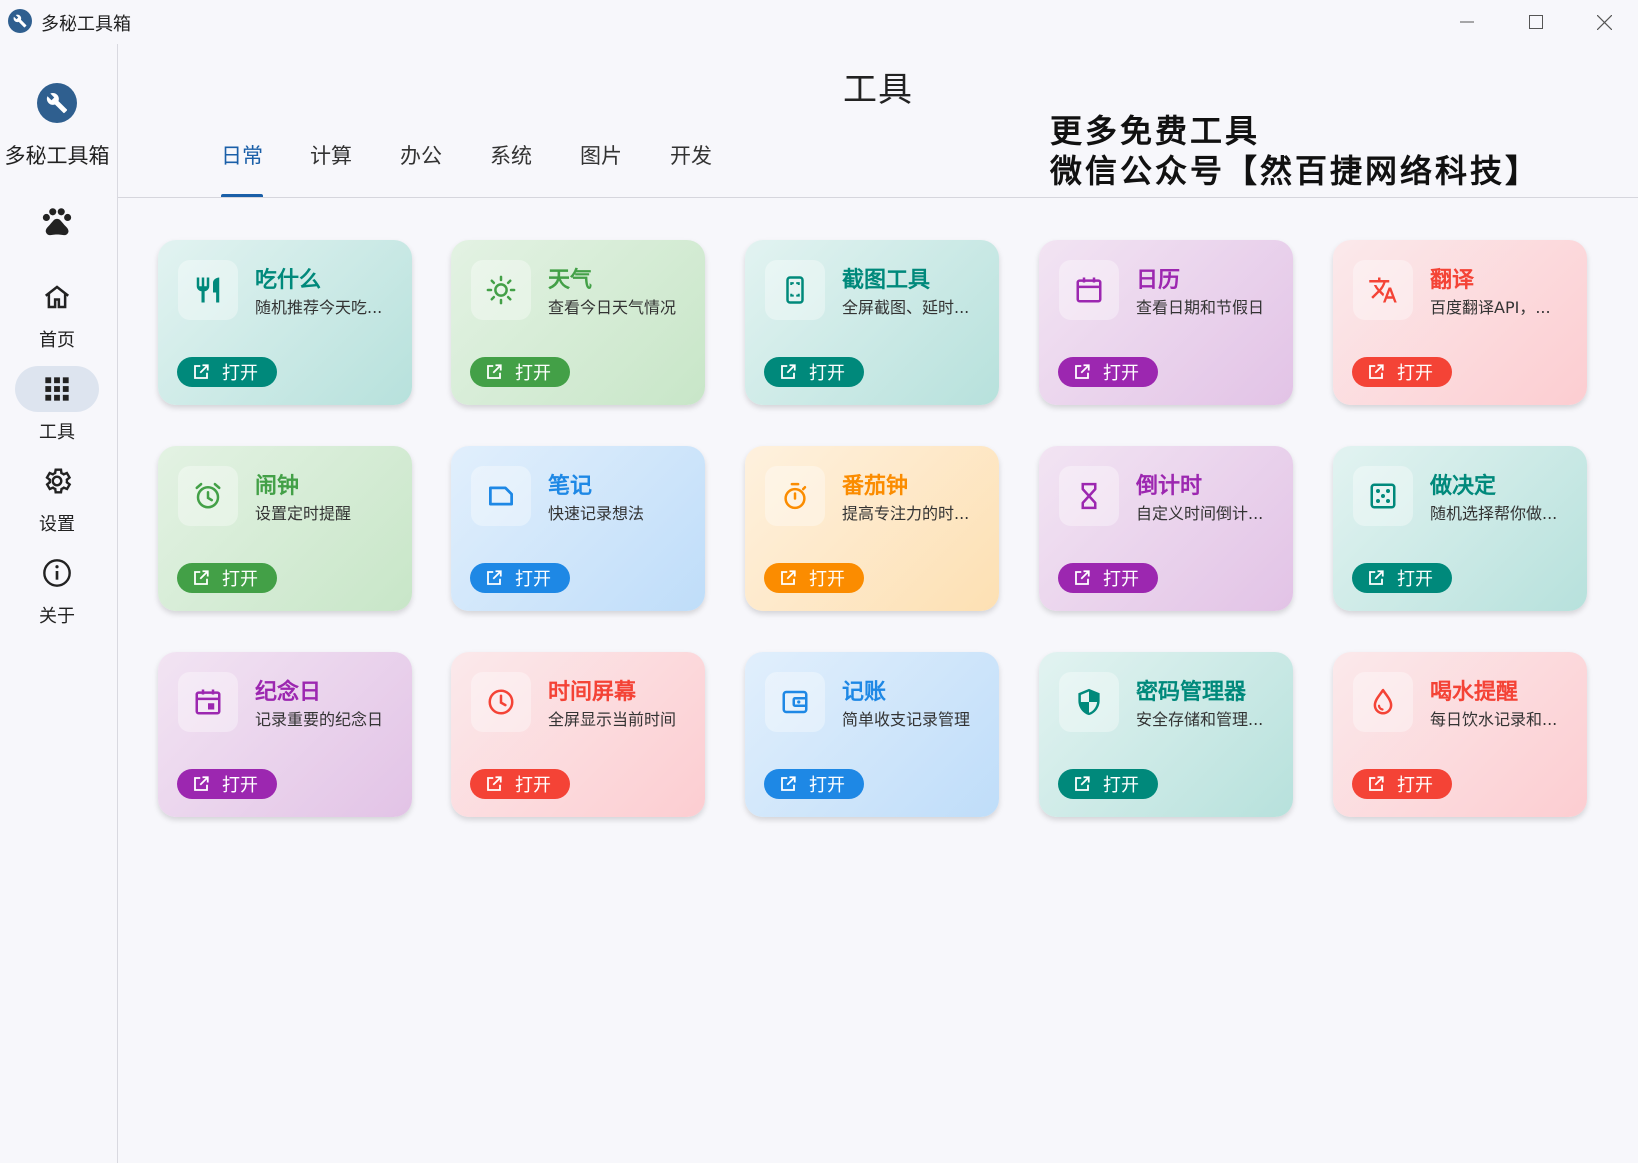 The height and width of the screenshot is (1163, 1638). I want to click on dice-icon, so click(1383, 496).